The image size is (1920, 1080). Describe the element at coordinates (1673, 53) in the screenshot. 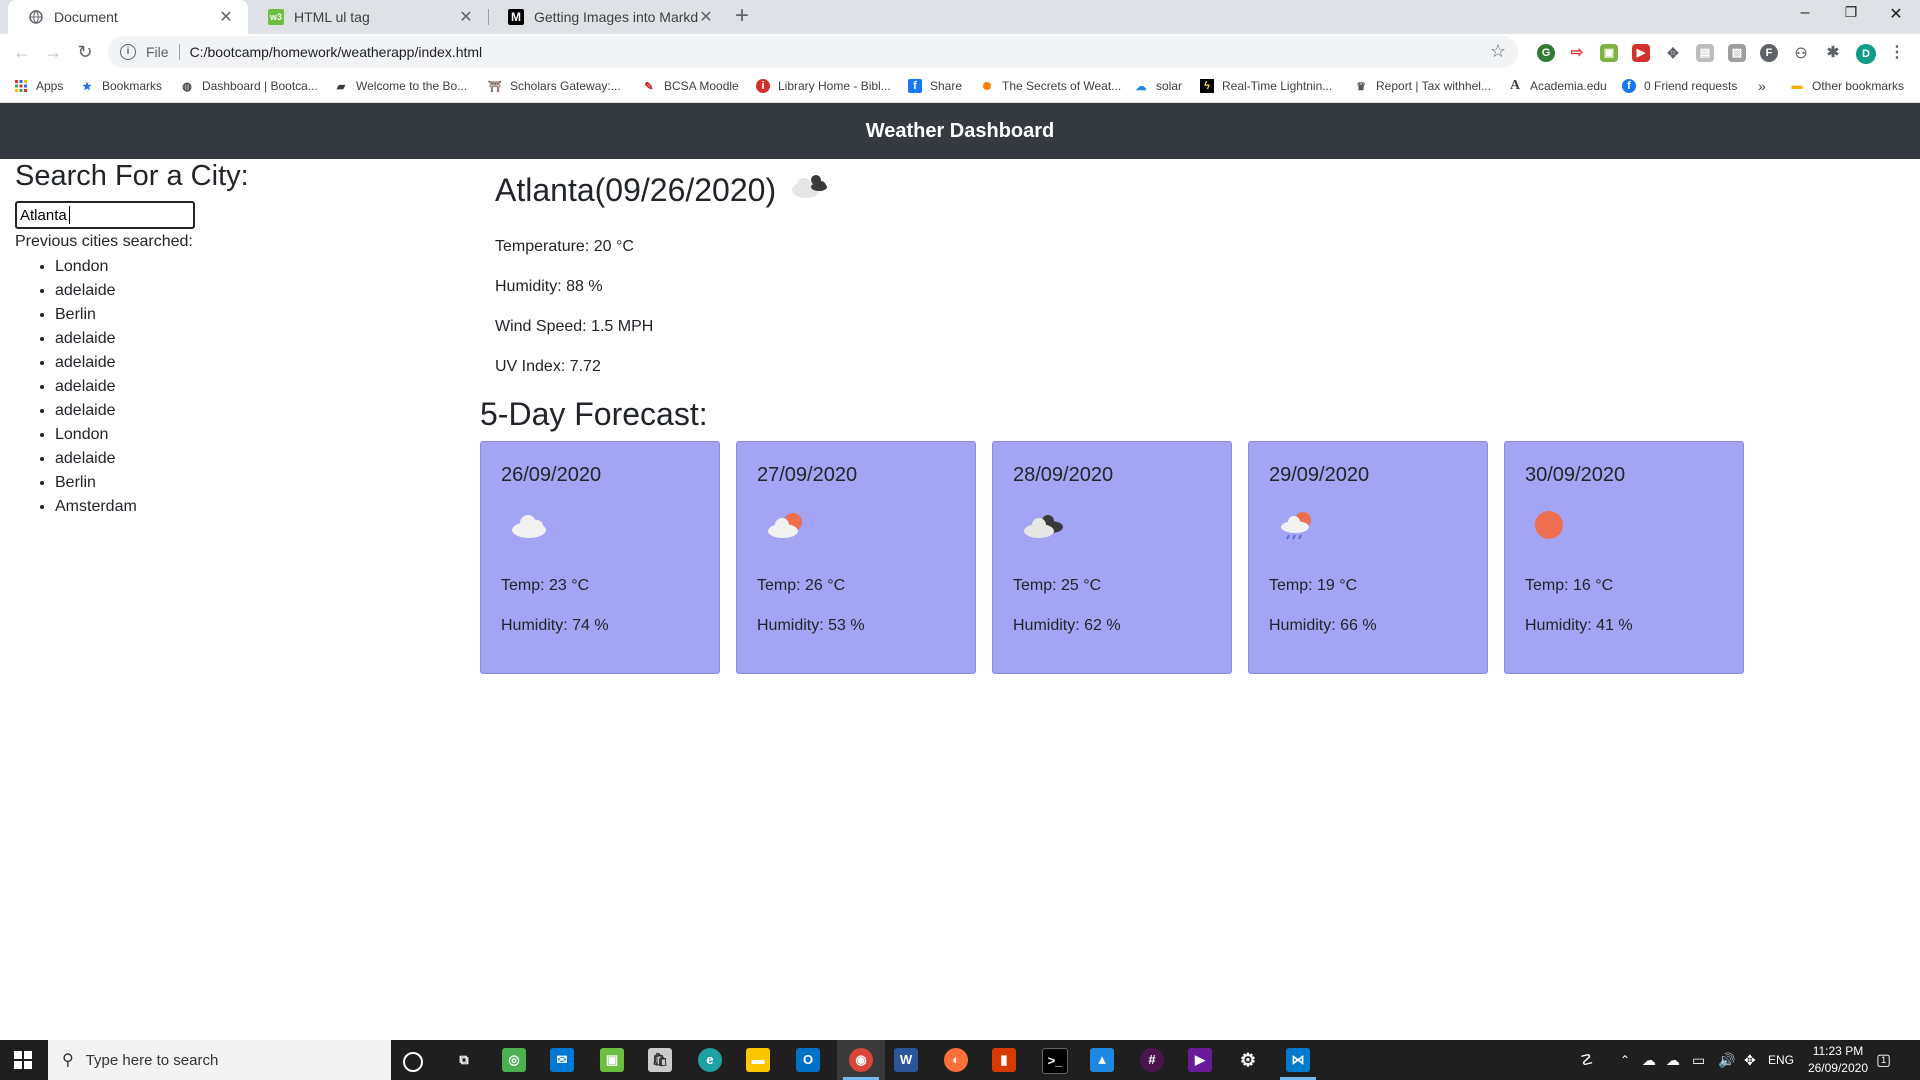

I see `extension-dropbox-icon: ✥` at that location.